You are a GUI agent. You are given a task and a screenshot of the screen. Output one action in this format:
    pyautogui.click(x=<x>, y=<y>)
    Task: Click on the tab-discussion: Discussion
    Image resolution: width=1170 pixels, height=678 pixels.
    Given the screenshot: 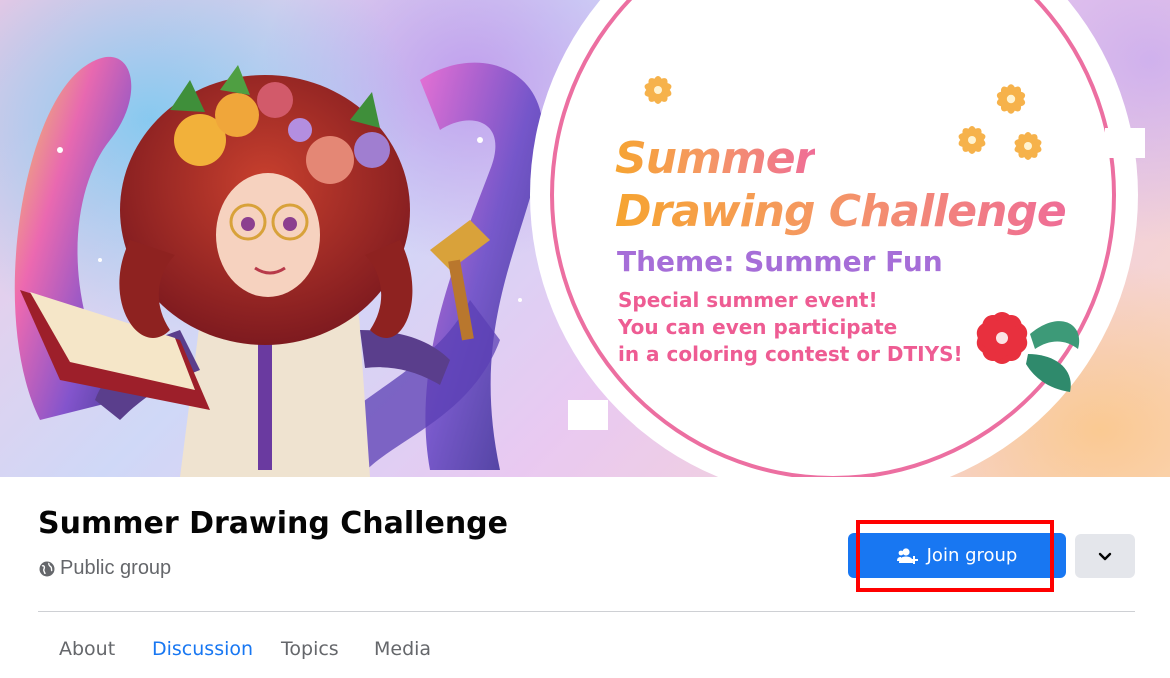 What is the action you would take?
    pyautogui.click(x=202, y=649)
    